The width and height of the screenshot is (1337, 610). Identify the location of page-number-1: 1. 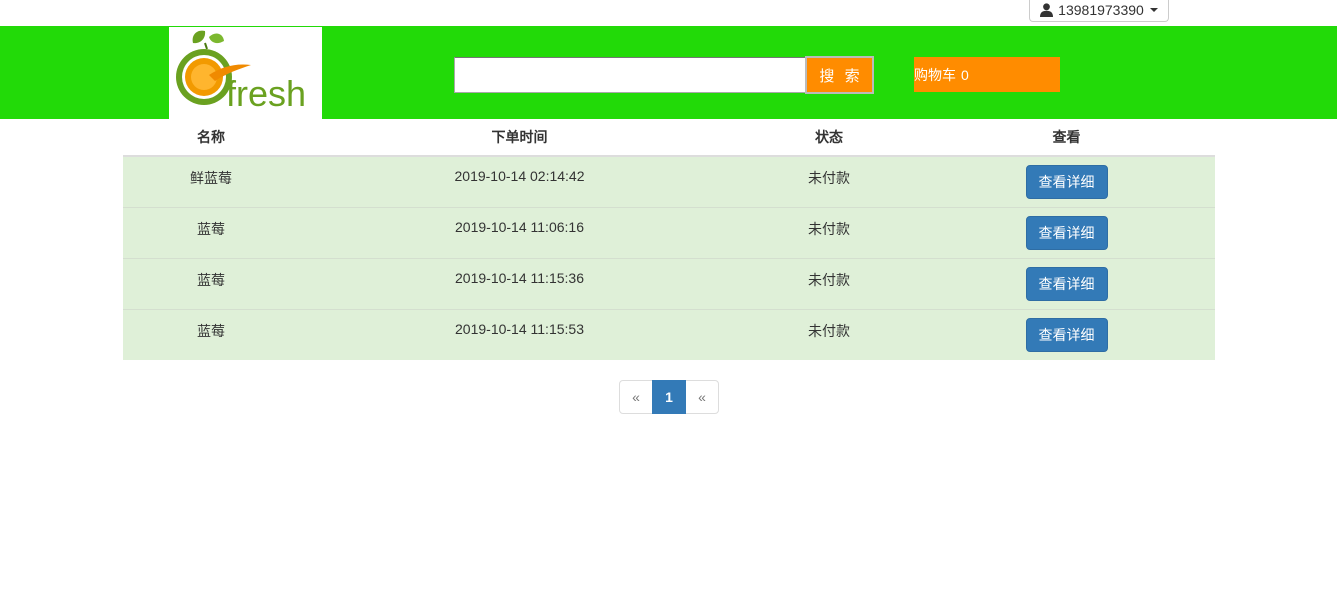
(669, 397).